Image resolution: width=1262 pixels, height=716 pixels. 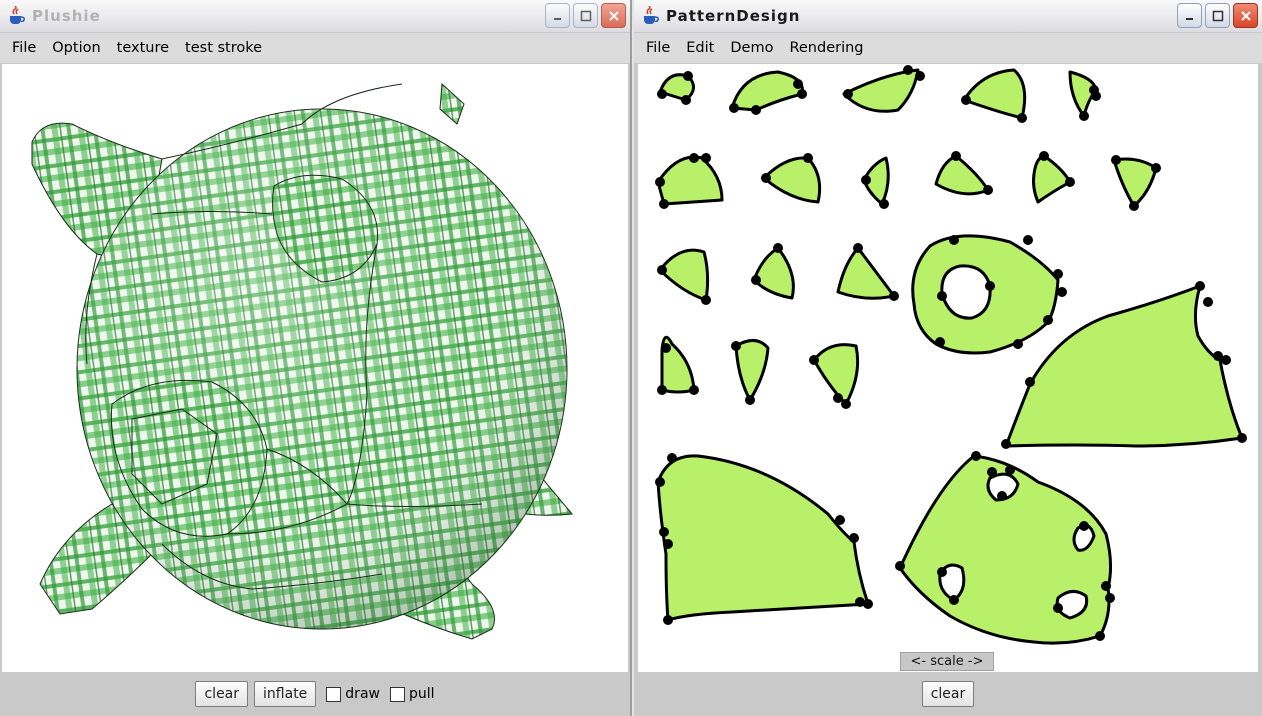 I want to click on menu-texture: texture, so click(x=143, y=48).